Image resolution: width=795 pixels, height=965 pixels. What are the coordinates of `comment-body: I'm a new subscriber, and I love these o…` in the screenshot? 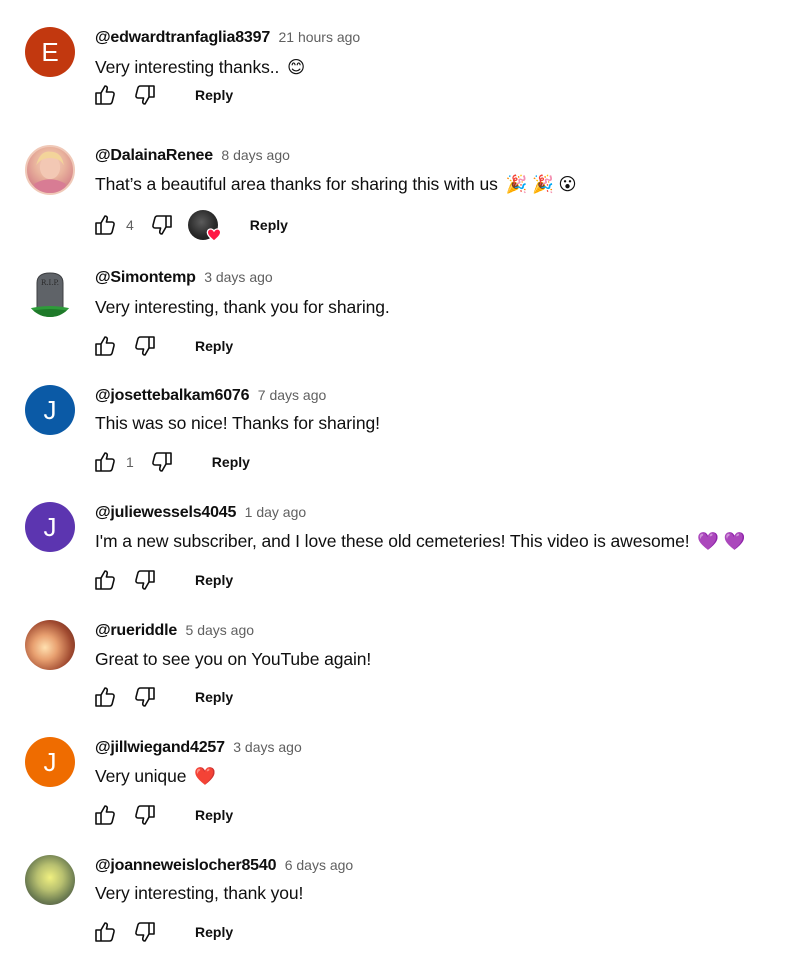 It's located at (392, 541).